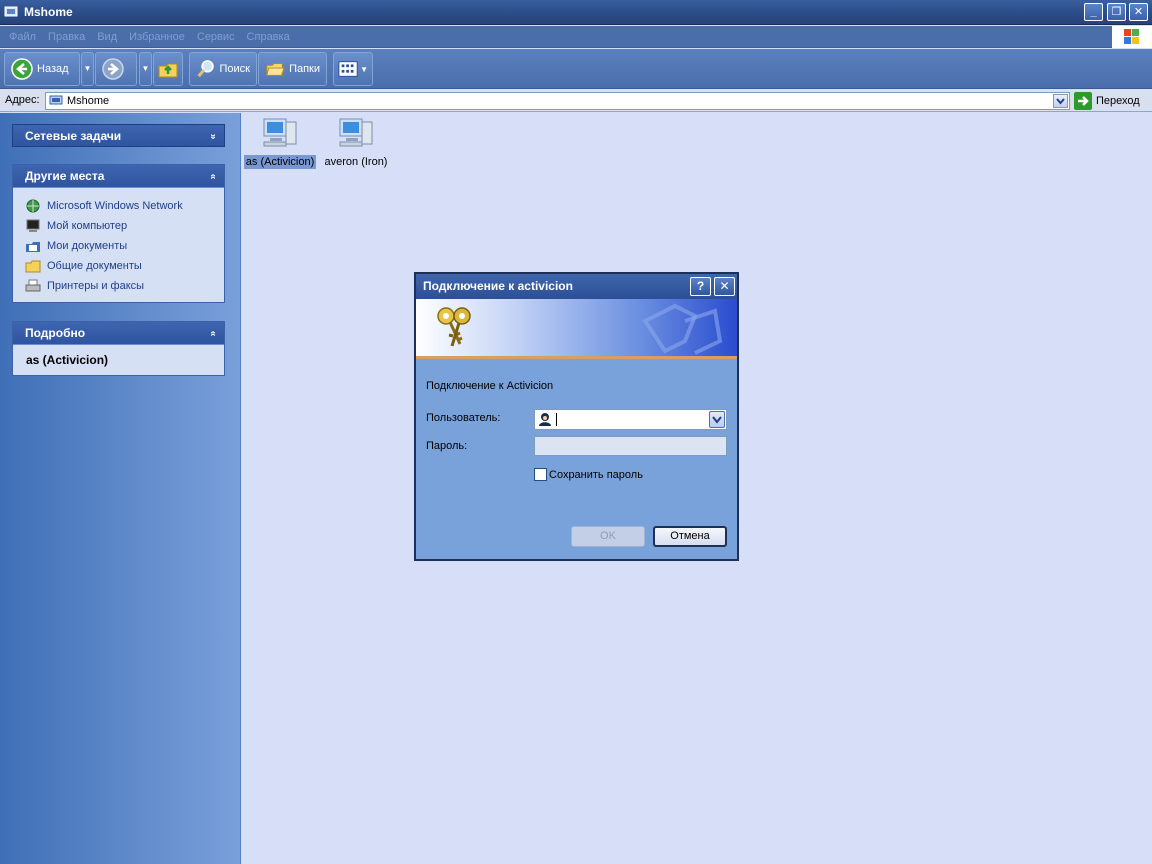  What do you see at coordinates (94, 266) in the screenshot?
I see `place-label: Общие документы` at bounding box center [94, 266].